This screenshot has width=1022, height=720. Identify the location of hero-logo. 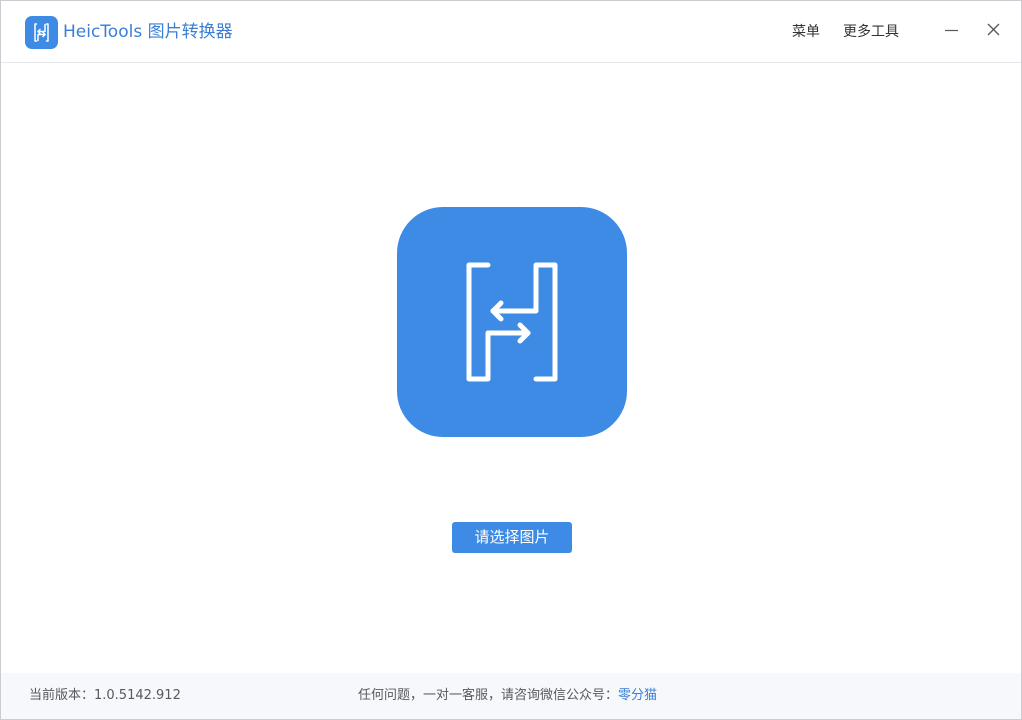
(512, 322).